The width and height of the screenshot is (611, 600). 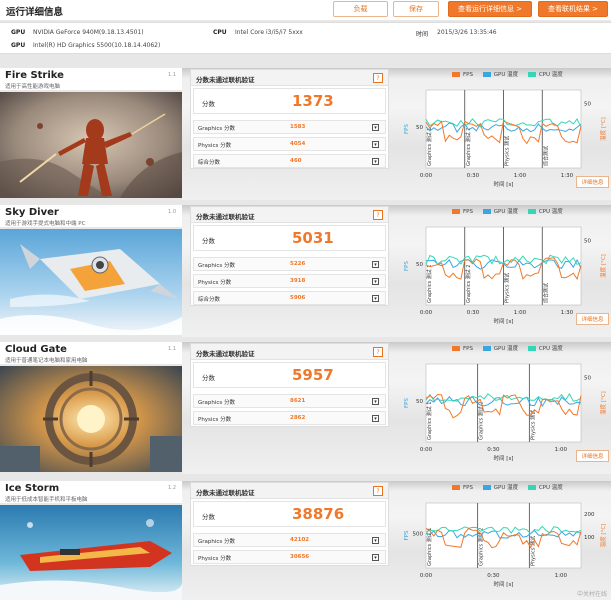 What do you see at coordinates (220, 32) in the screenshot?
I see `cpu-label: CPU` at bounding box center [220, 32].